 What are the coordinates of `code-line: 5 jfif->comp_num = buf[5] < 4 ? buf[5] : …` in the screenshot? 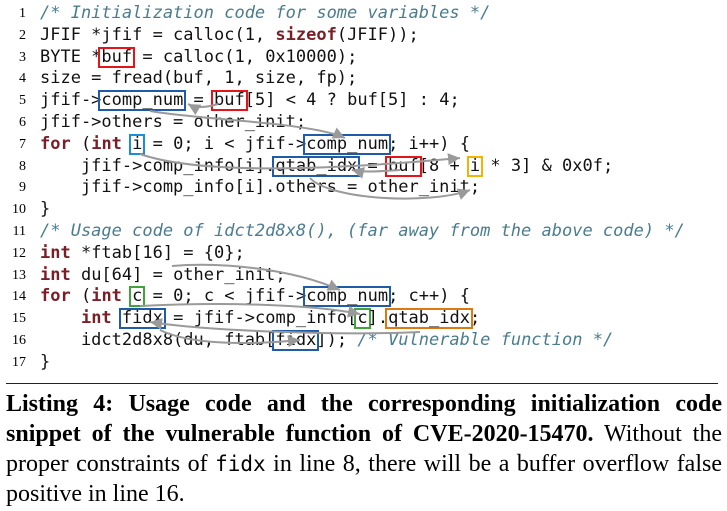 It's located at (363, 100).